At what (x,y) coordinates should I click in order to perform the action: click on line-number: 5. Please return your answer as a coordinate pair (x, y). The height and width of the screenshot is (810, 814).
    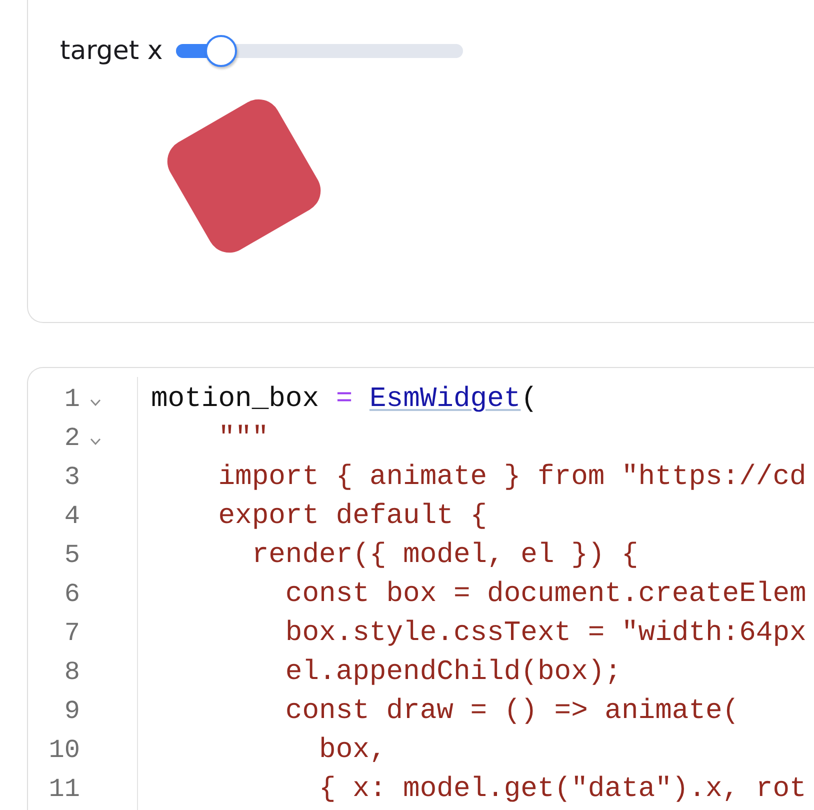
    Looking at the image, I should click on (71, 555).